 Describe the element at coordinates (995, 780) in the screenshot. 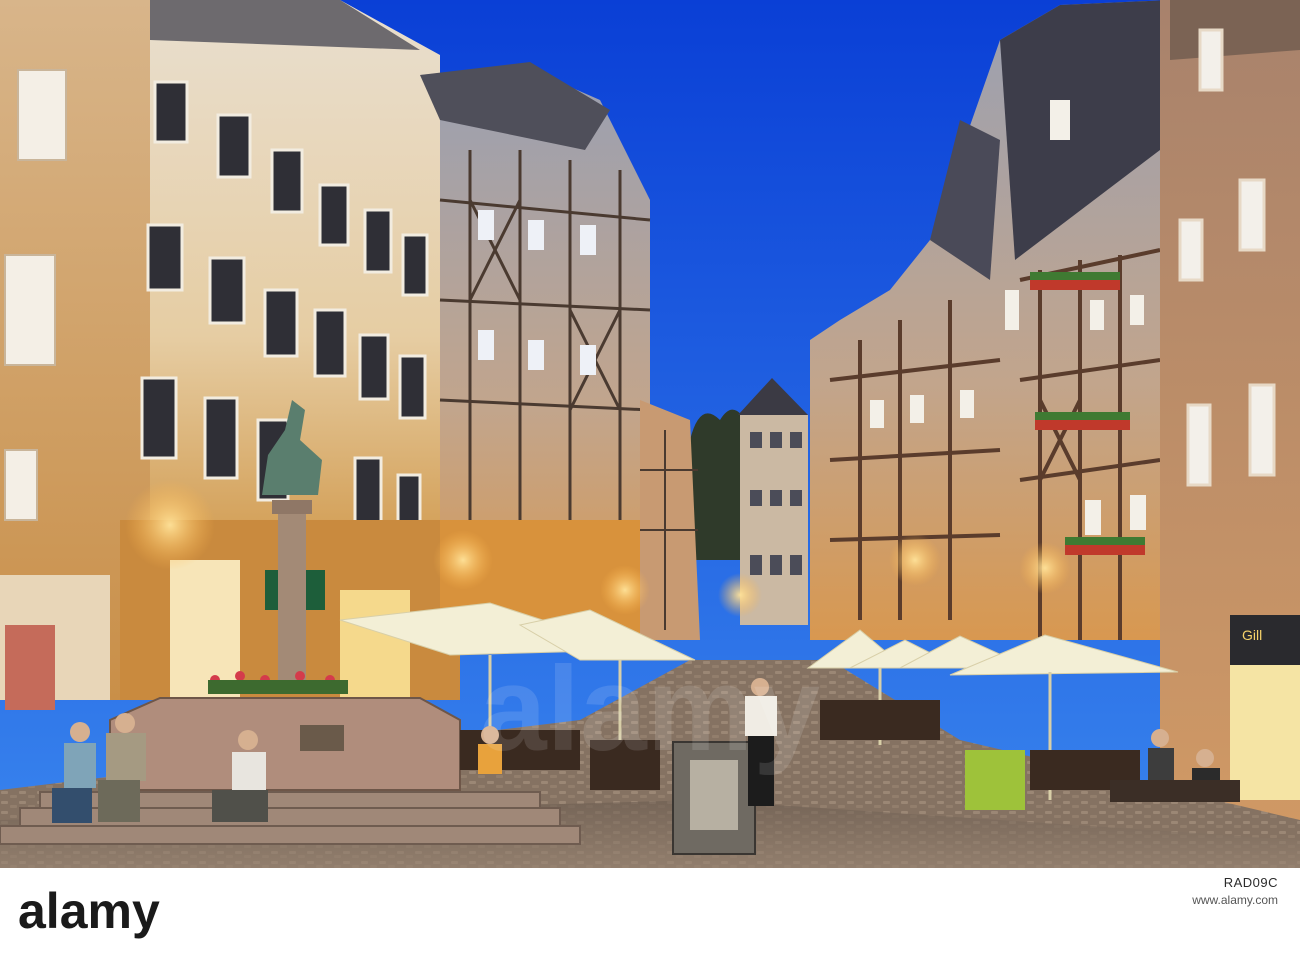

I see `green-planter` at that location.